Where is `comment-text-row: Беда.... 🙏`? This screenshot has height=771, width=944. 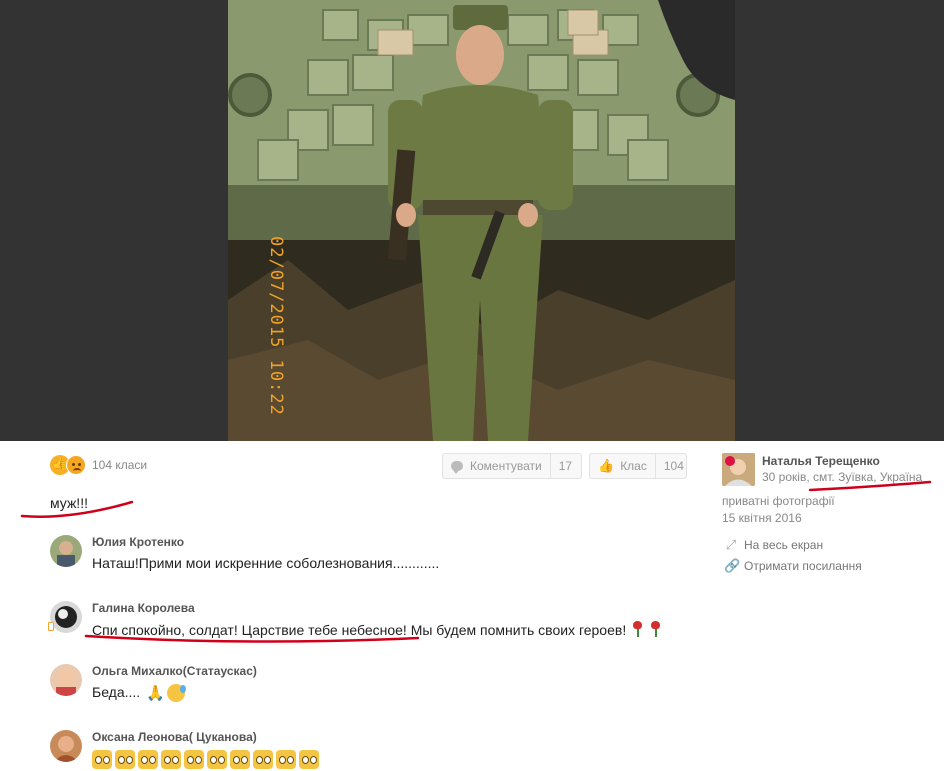
comment-text-row: Беда.... 🙏 is located at coordinates (139, 693).